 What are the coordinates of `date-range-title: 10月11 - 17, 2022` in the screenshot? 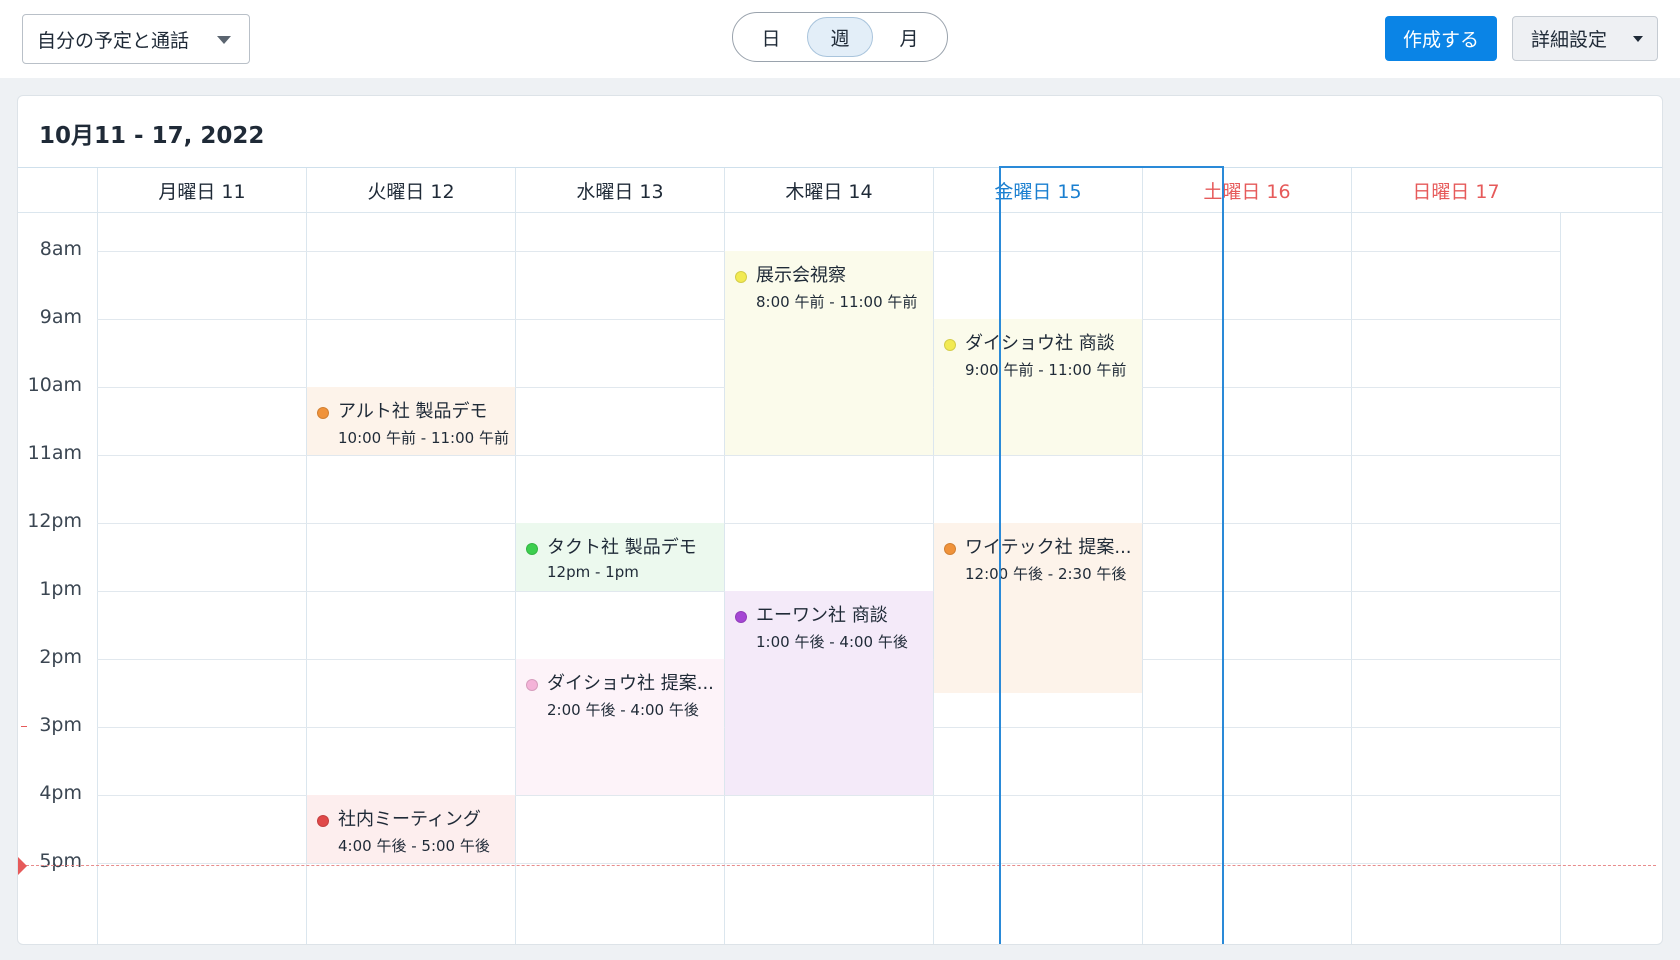 It's located at (152, 136).